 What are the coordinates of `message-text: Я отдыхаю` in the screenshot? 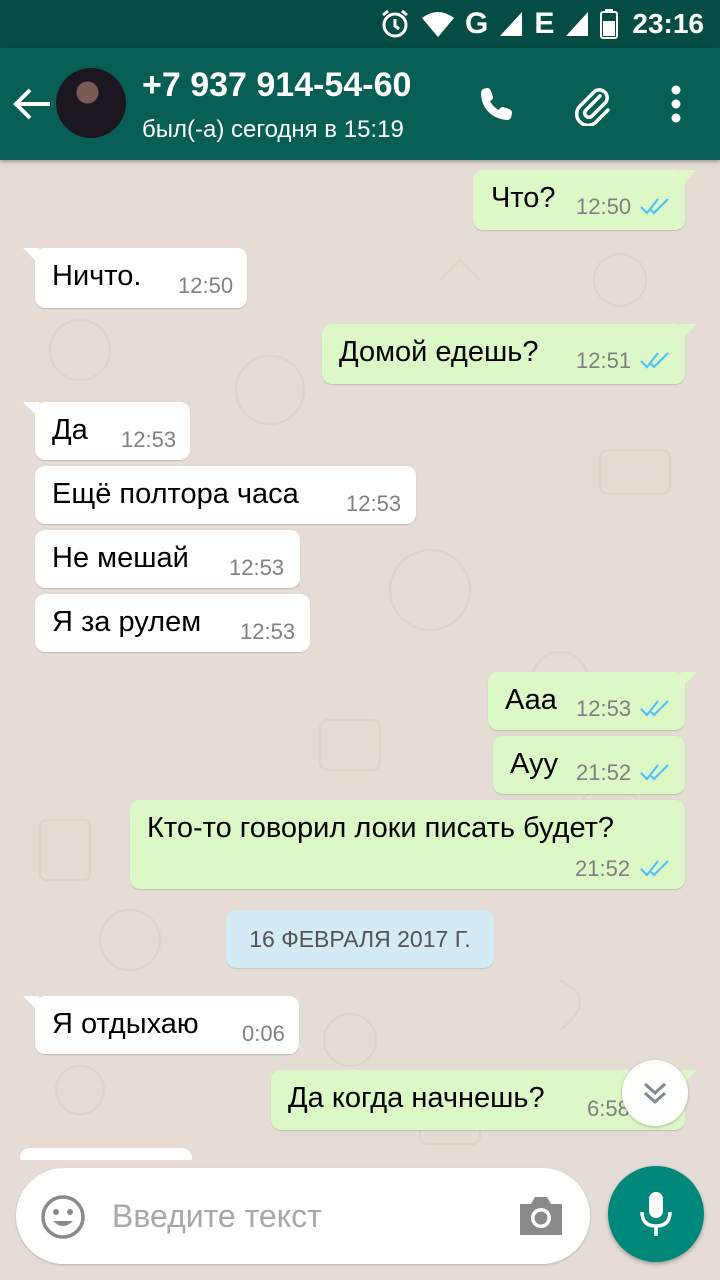 It's located at (125, 1024).